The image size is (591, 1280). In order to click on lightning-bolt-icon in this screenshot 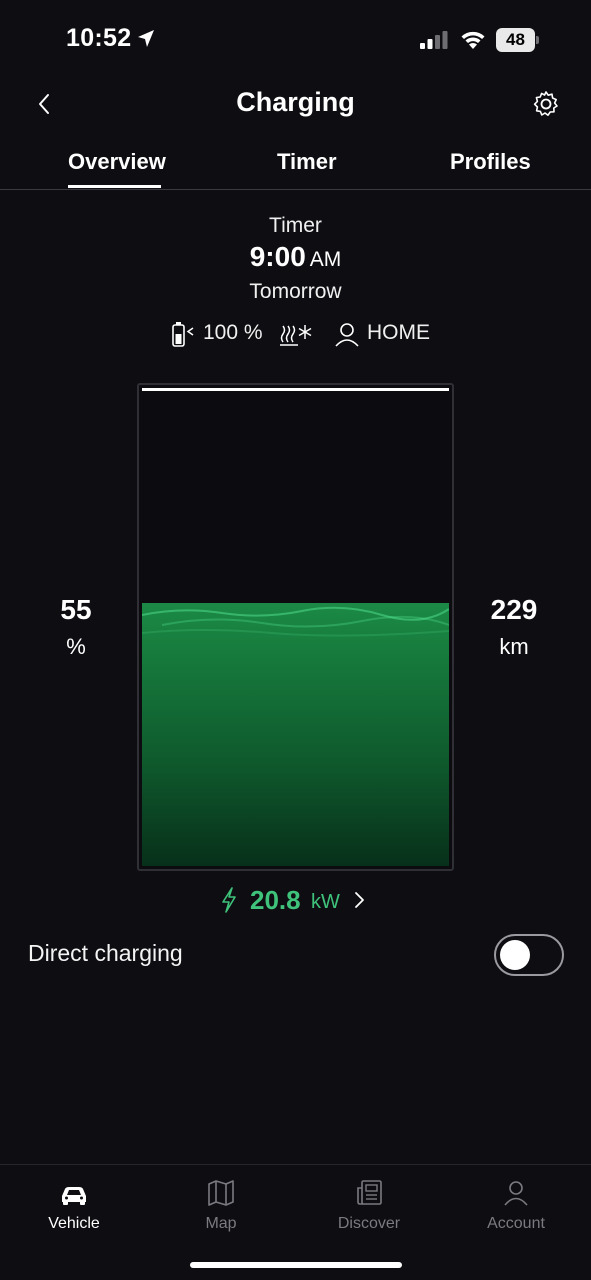, I will do `click(229, 900)`.